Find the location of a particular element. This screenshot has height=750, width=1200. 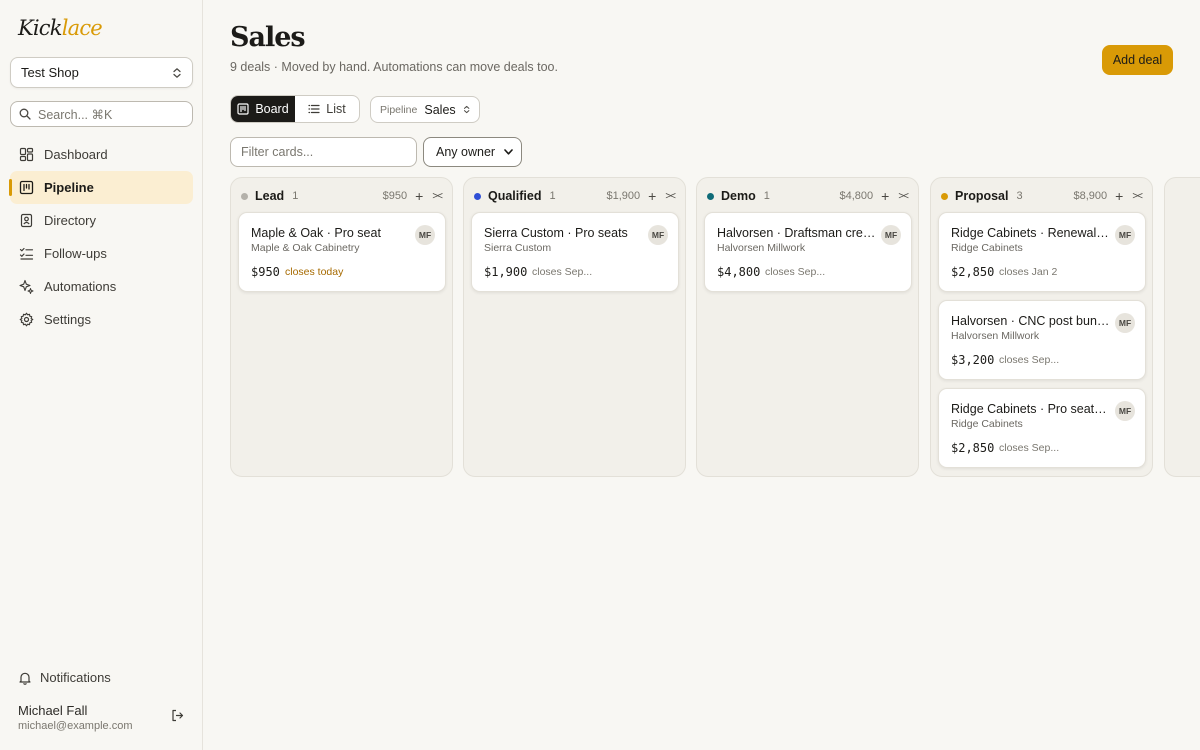

deal-close-date: closes today is located at coordinates (314, 272).